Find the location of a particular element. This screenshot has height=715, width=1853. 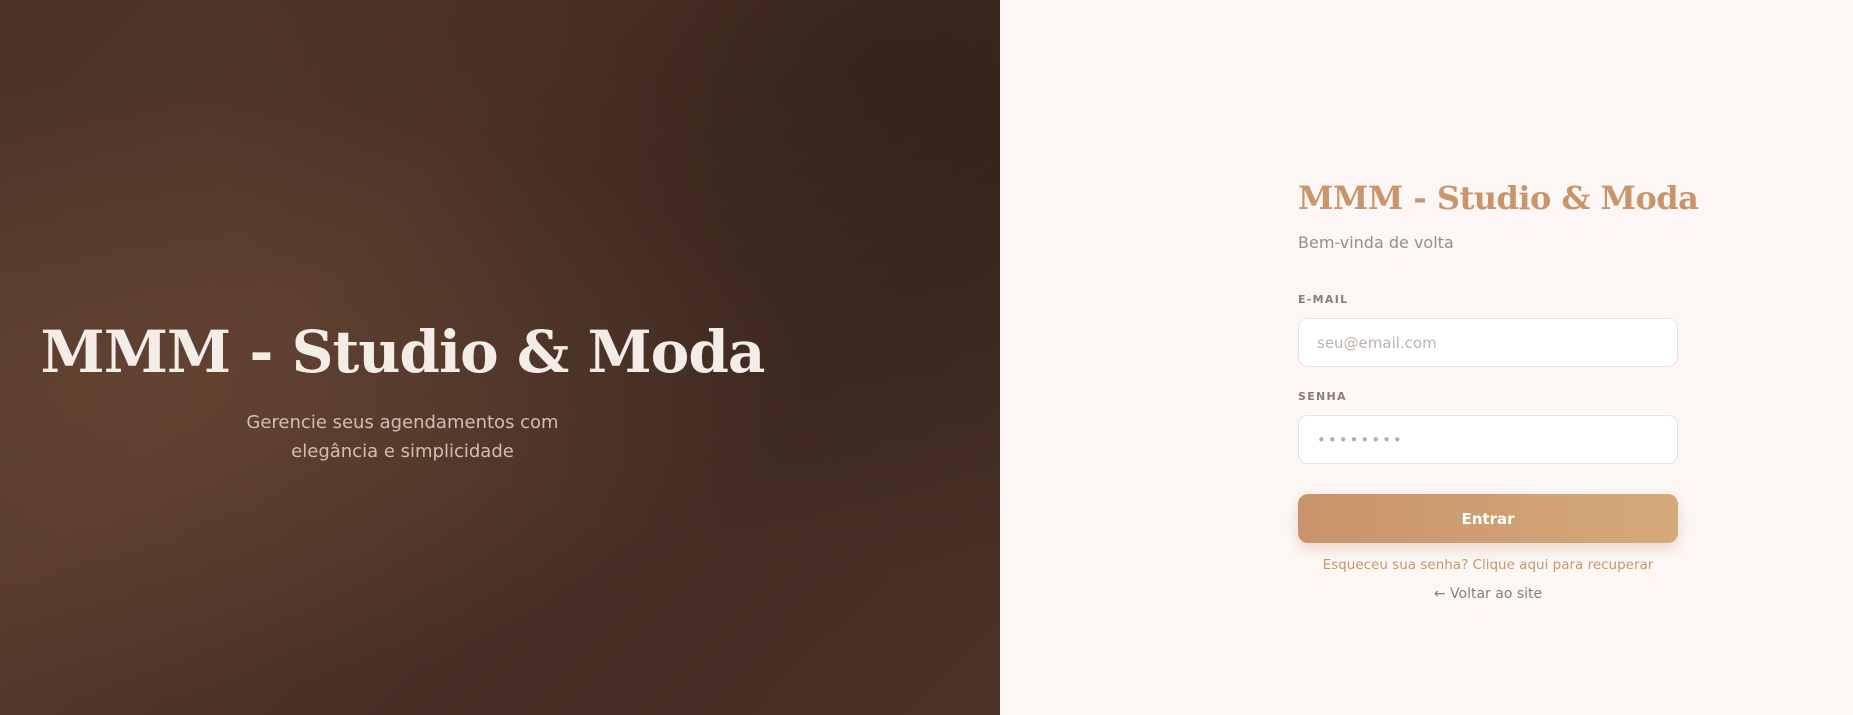

login-subtitle: Bem-vinda de volta is located at coordinates (1376, 242).